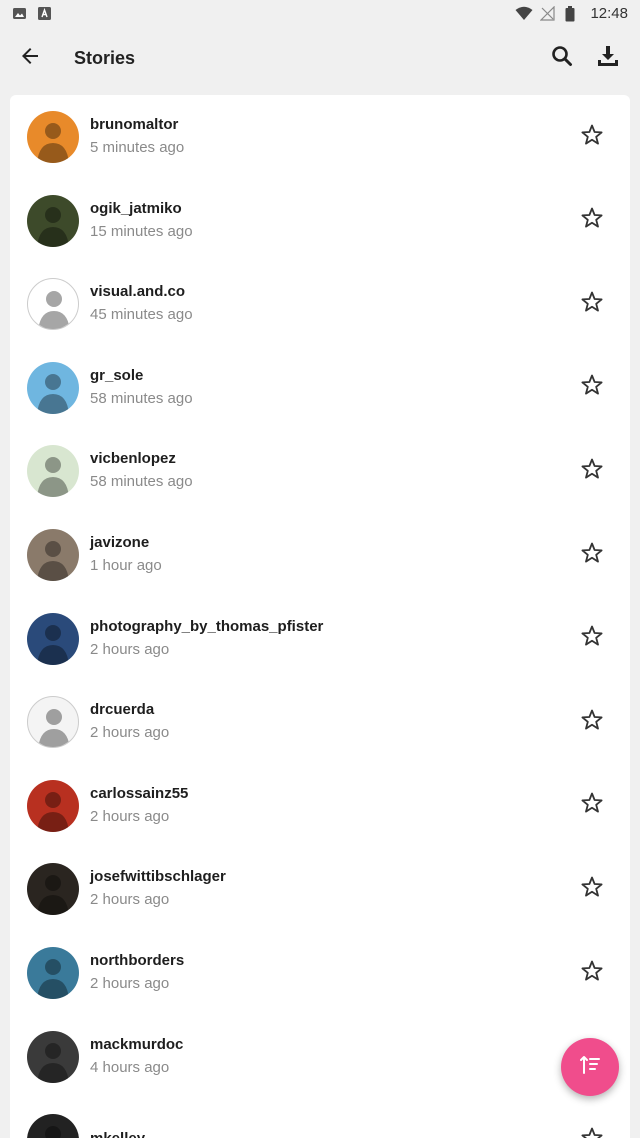  I want to click on story-username: mackmurdoc, so click(137, 1044).